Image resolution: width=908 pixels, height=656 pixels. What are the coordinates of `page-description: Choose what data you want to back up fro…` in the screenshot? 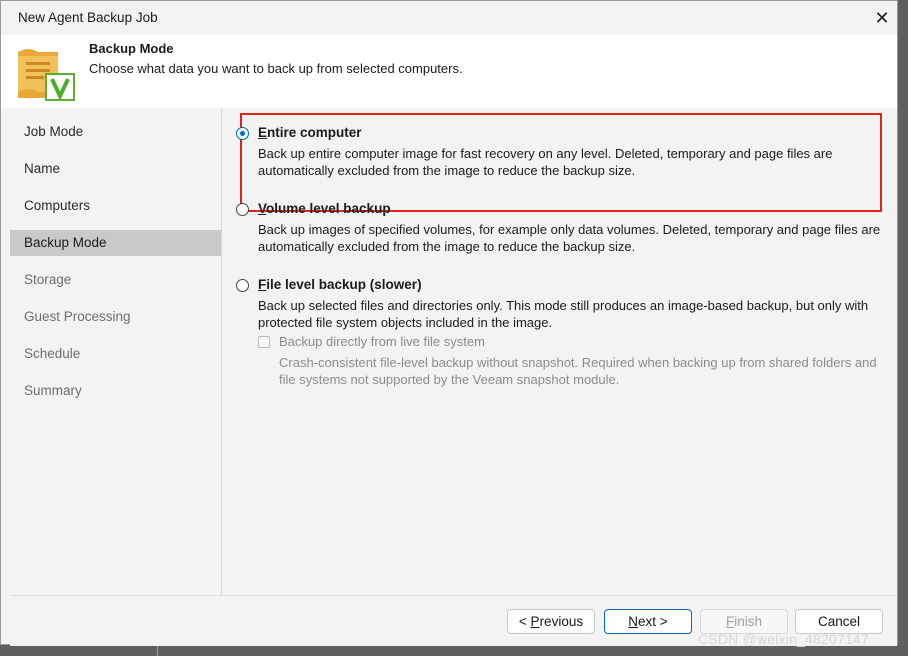 It's located at (276, 68).